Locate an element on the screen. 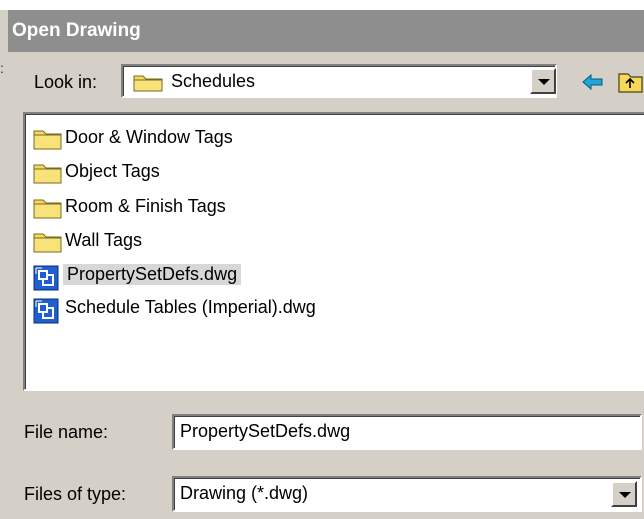  dialog-title: Open Drawing is located at coordinates (326, 31).